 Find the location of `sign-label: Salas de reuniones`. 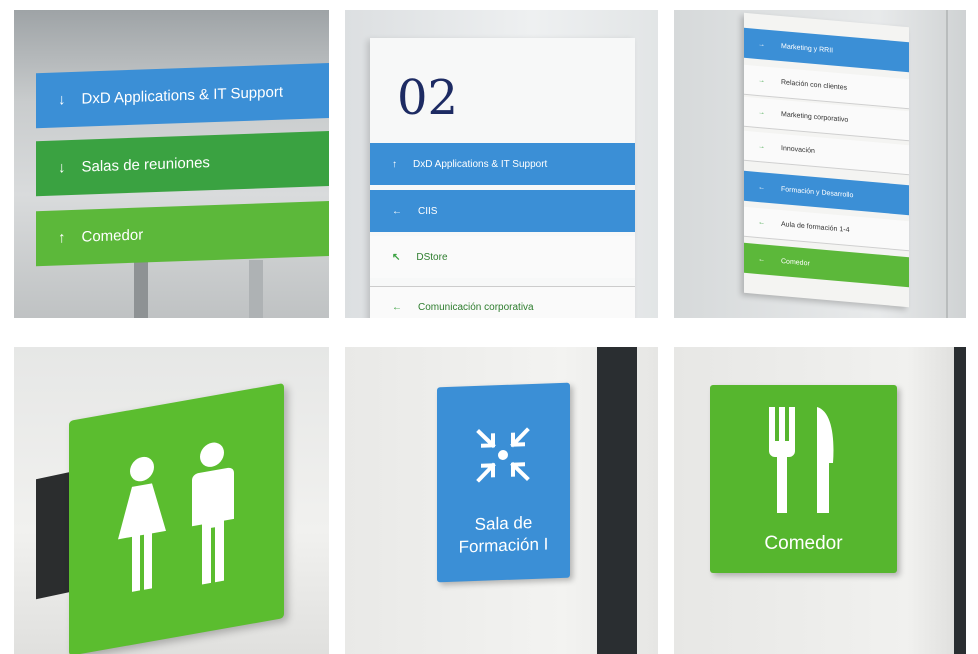

sign-label: Salas de reuniones is located at coordinates (145, 165).